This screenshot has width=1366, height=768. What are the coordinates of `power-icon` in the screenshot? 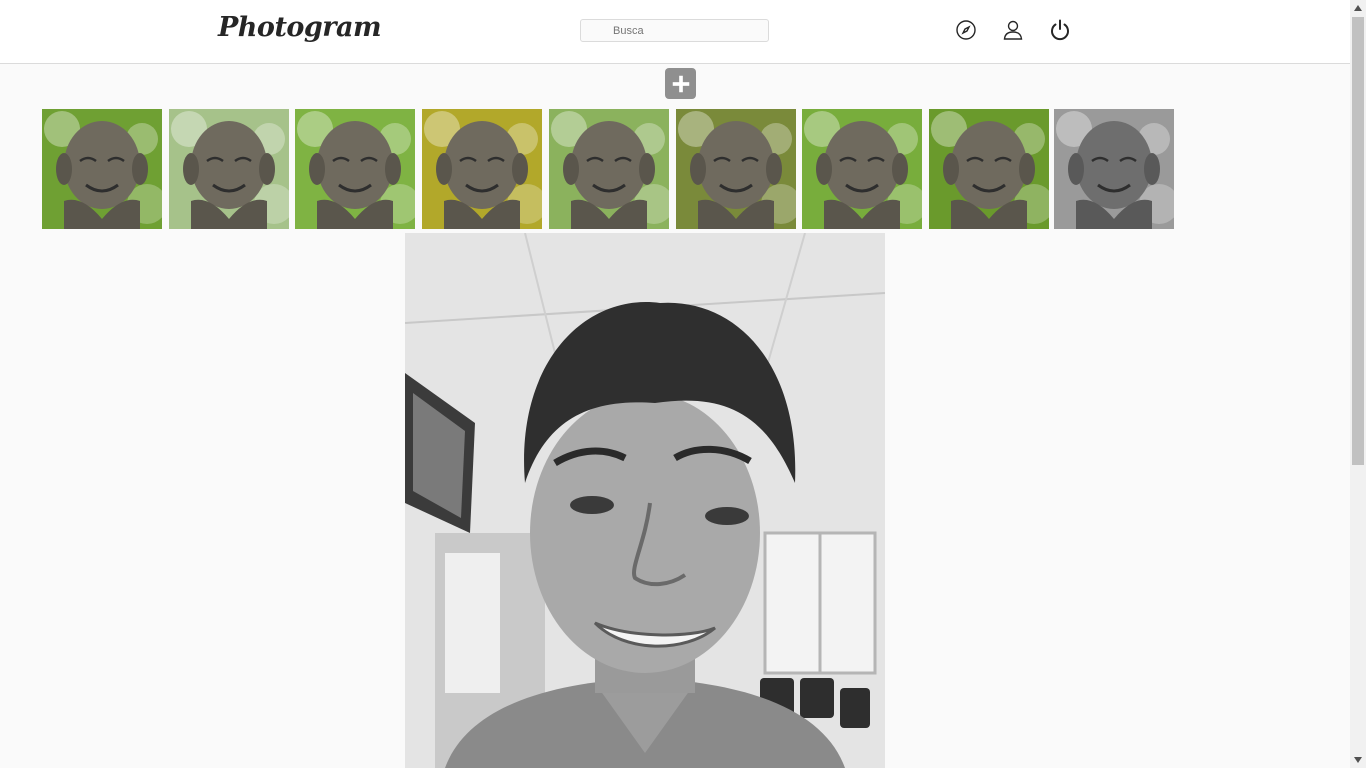 It's located at (1060, 30).